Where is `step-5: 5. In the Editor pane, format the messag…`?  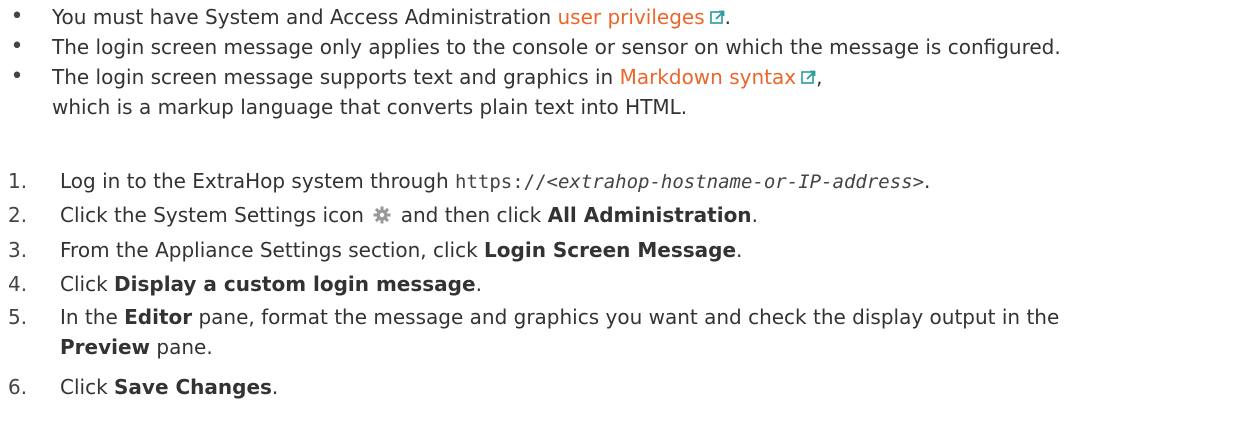 step-5: 5. In the Editor pane, format the messag… is located at coordinates (574, 332).